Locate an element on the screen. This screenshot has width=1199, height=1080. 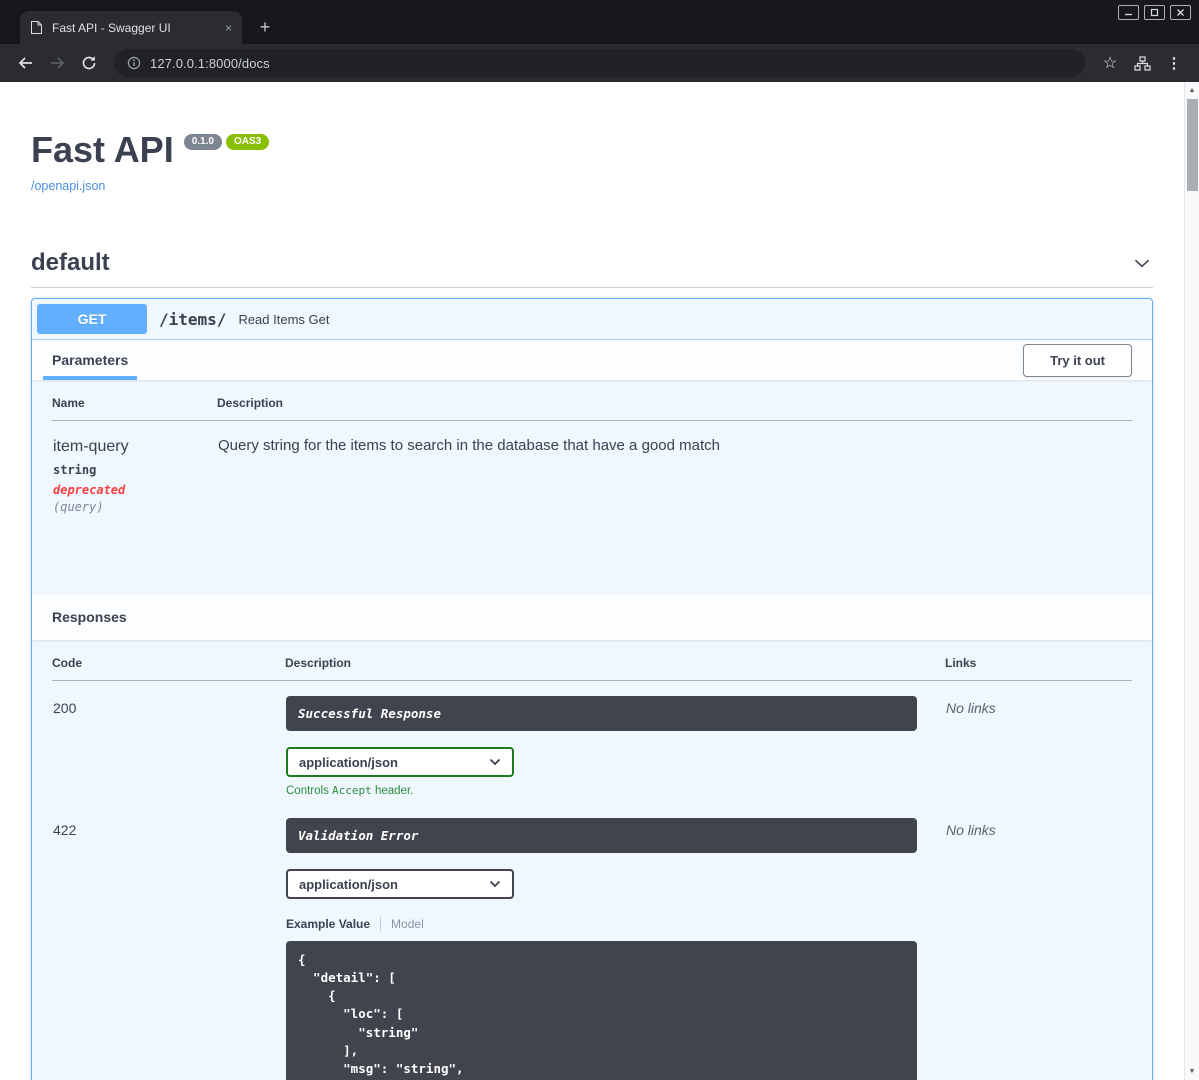
tab-separator is located at coordinates (381, 924).